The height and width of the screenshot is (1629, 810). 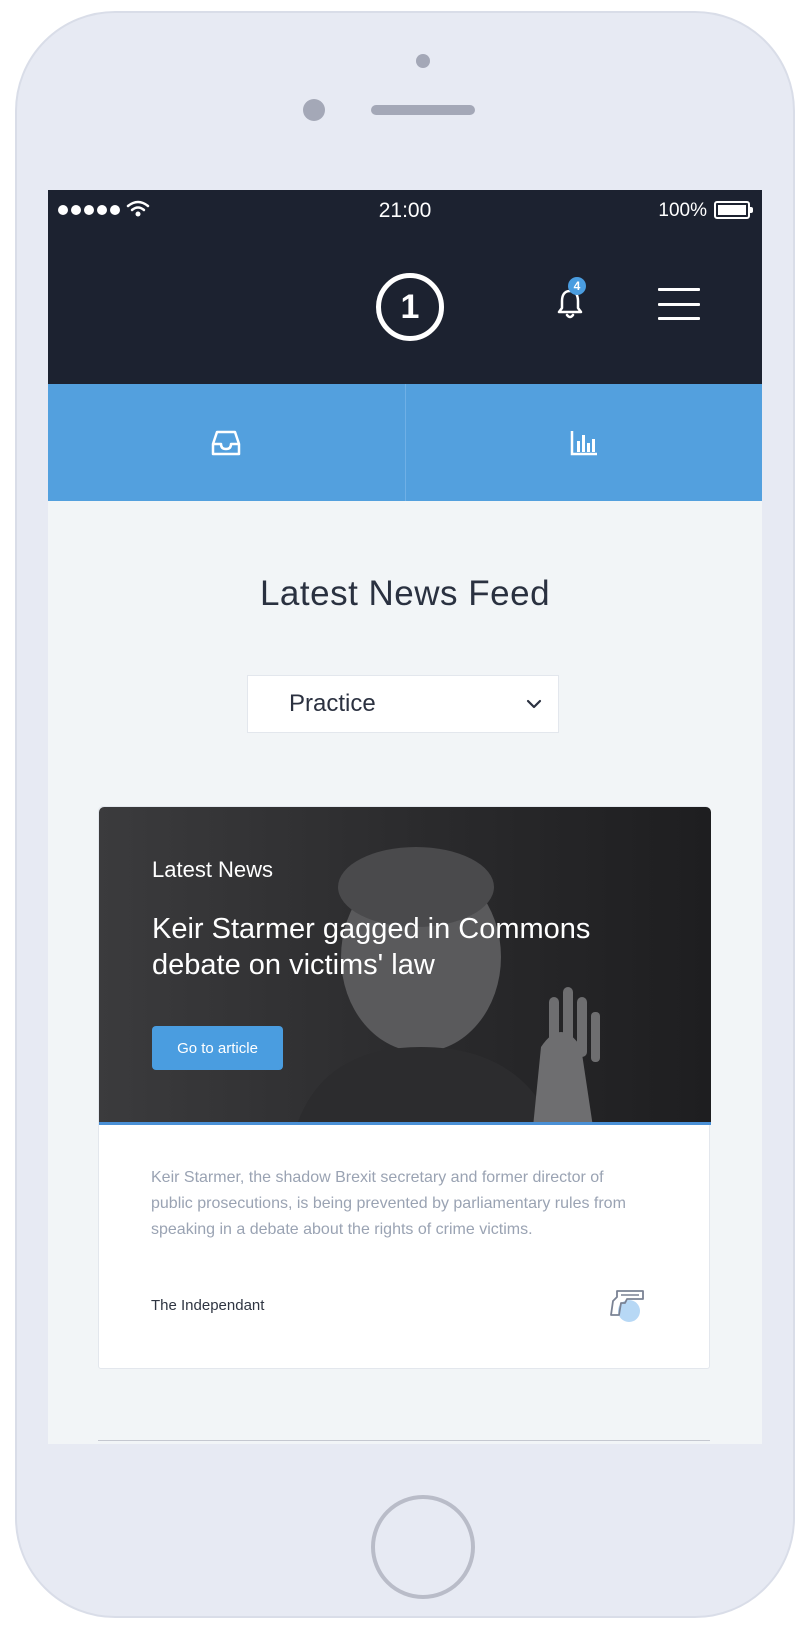 I want to click on bar-chart-icon, so click(x=583, y=442).